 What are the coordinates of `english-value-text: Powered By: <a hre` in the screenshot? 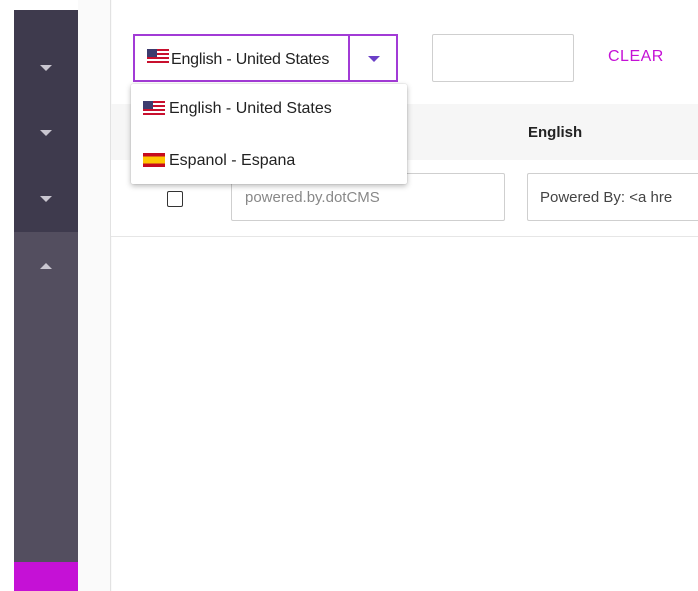 It's located at (606, 197).